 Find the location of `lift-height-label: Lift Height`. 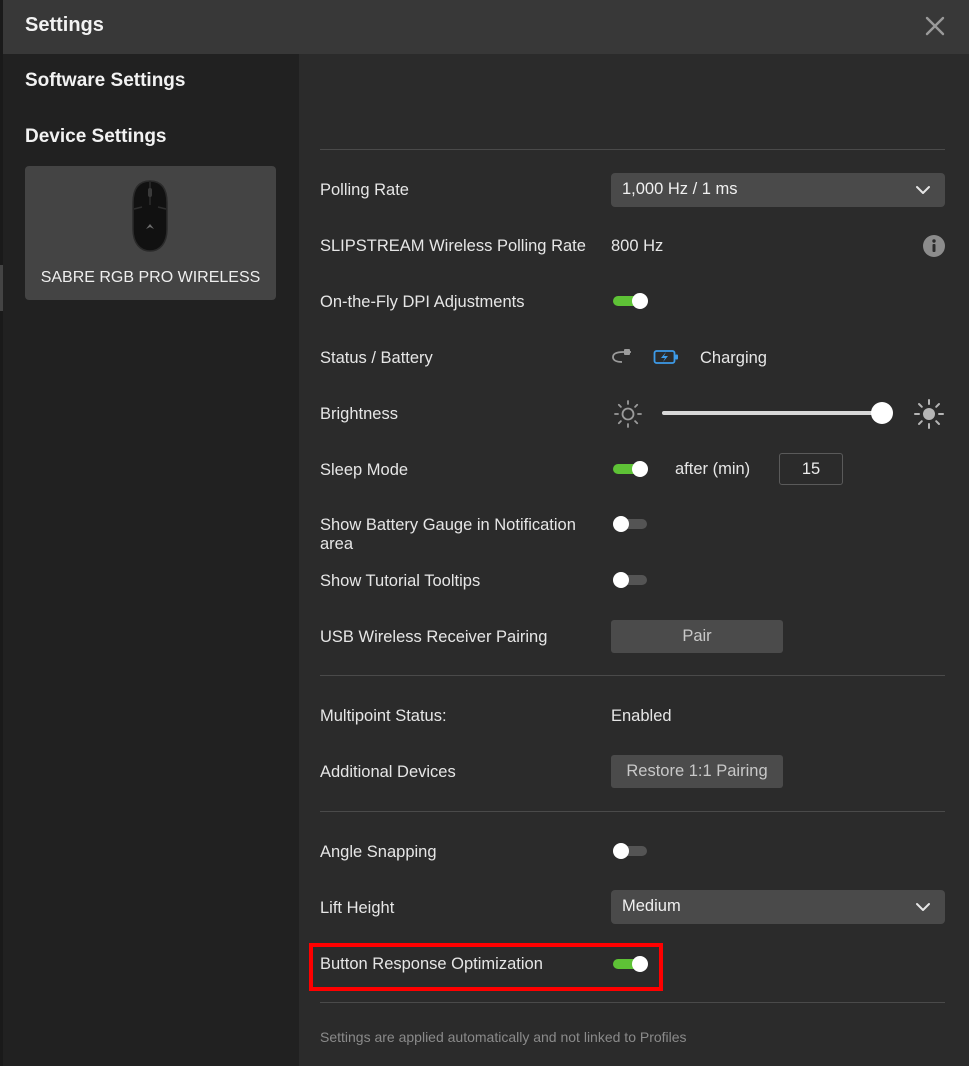

lift-height-label: Lift Height is located at coordinates (357, 908).